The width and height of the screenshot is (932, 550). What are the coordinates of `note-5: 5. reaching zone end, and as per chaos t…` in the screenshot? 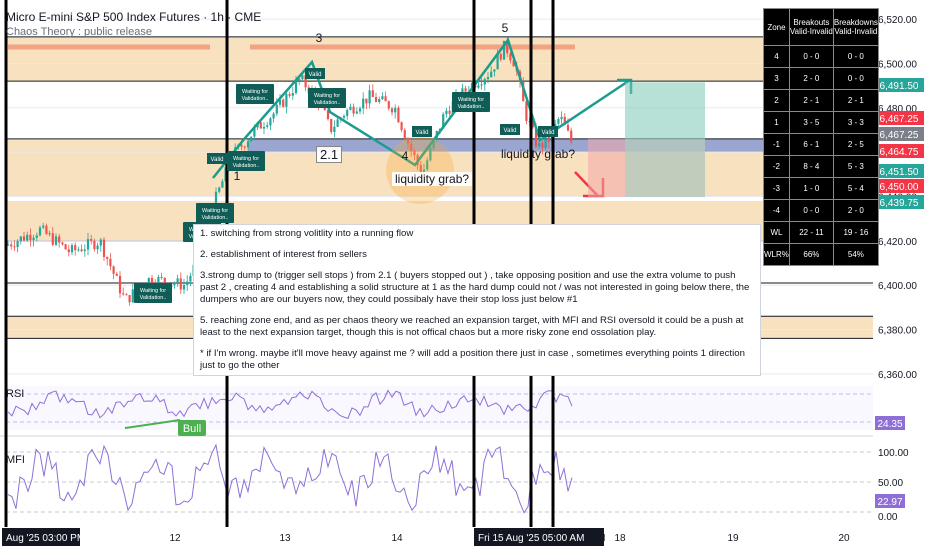 It's located at (472, 326).